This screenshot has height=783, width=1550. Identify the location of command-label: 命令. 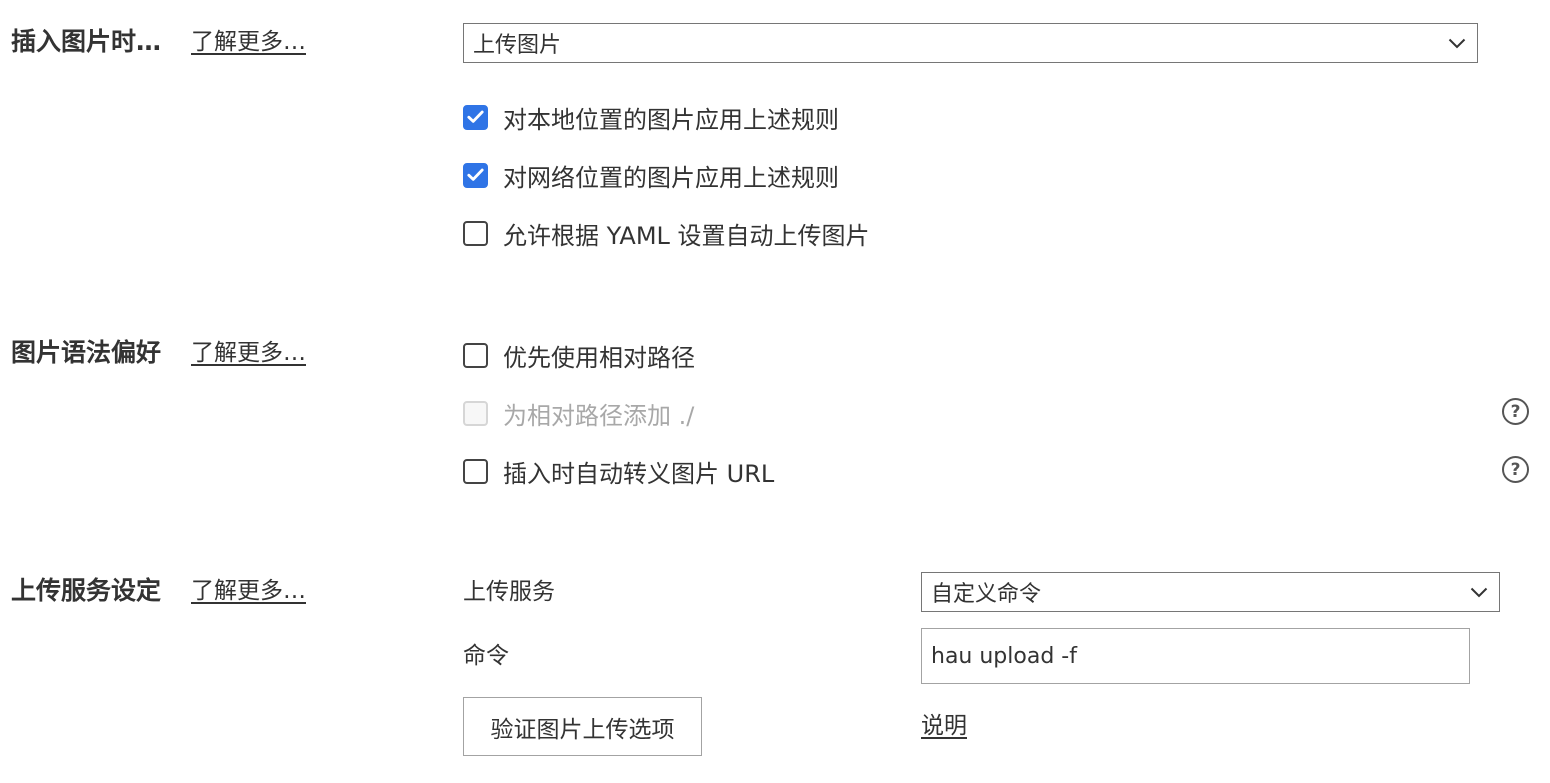
(486, 656).